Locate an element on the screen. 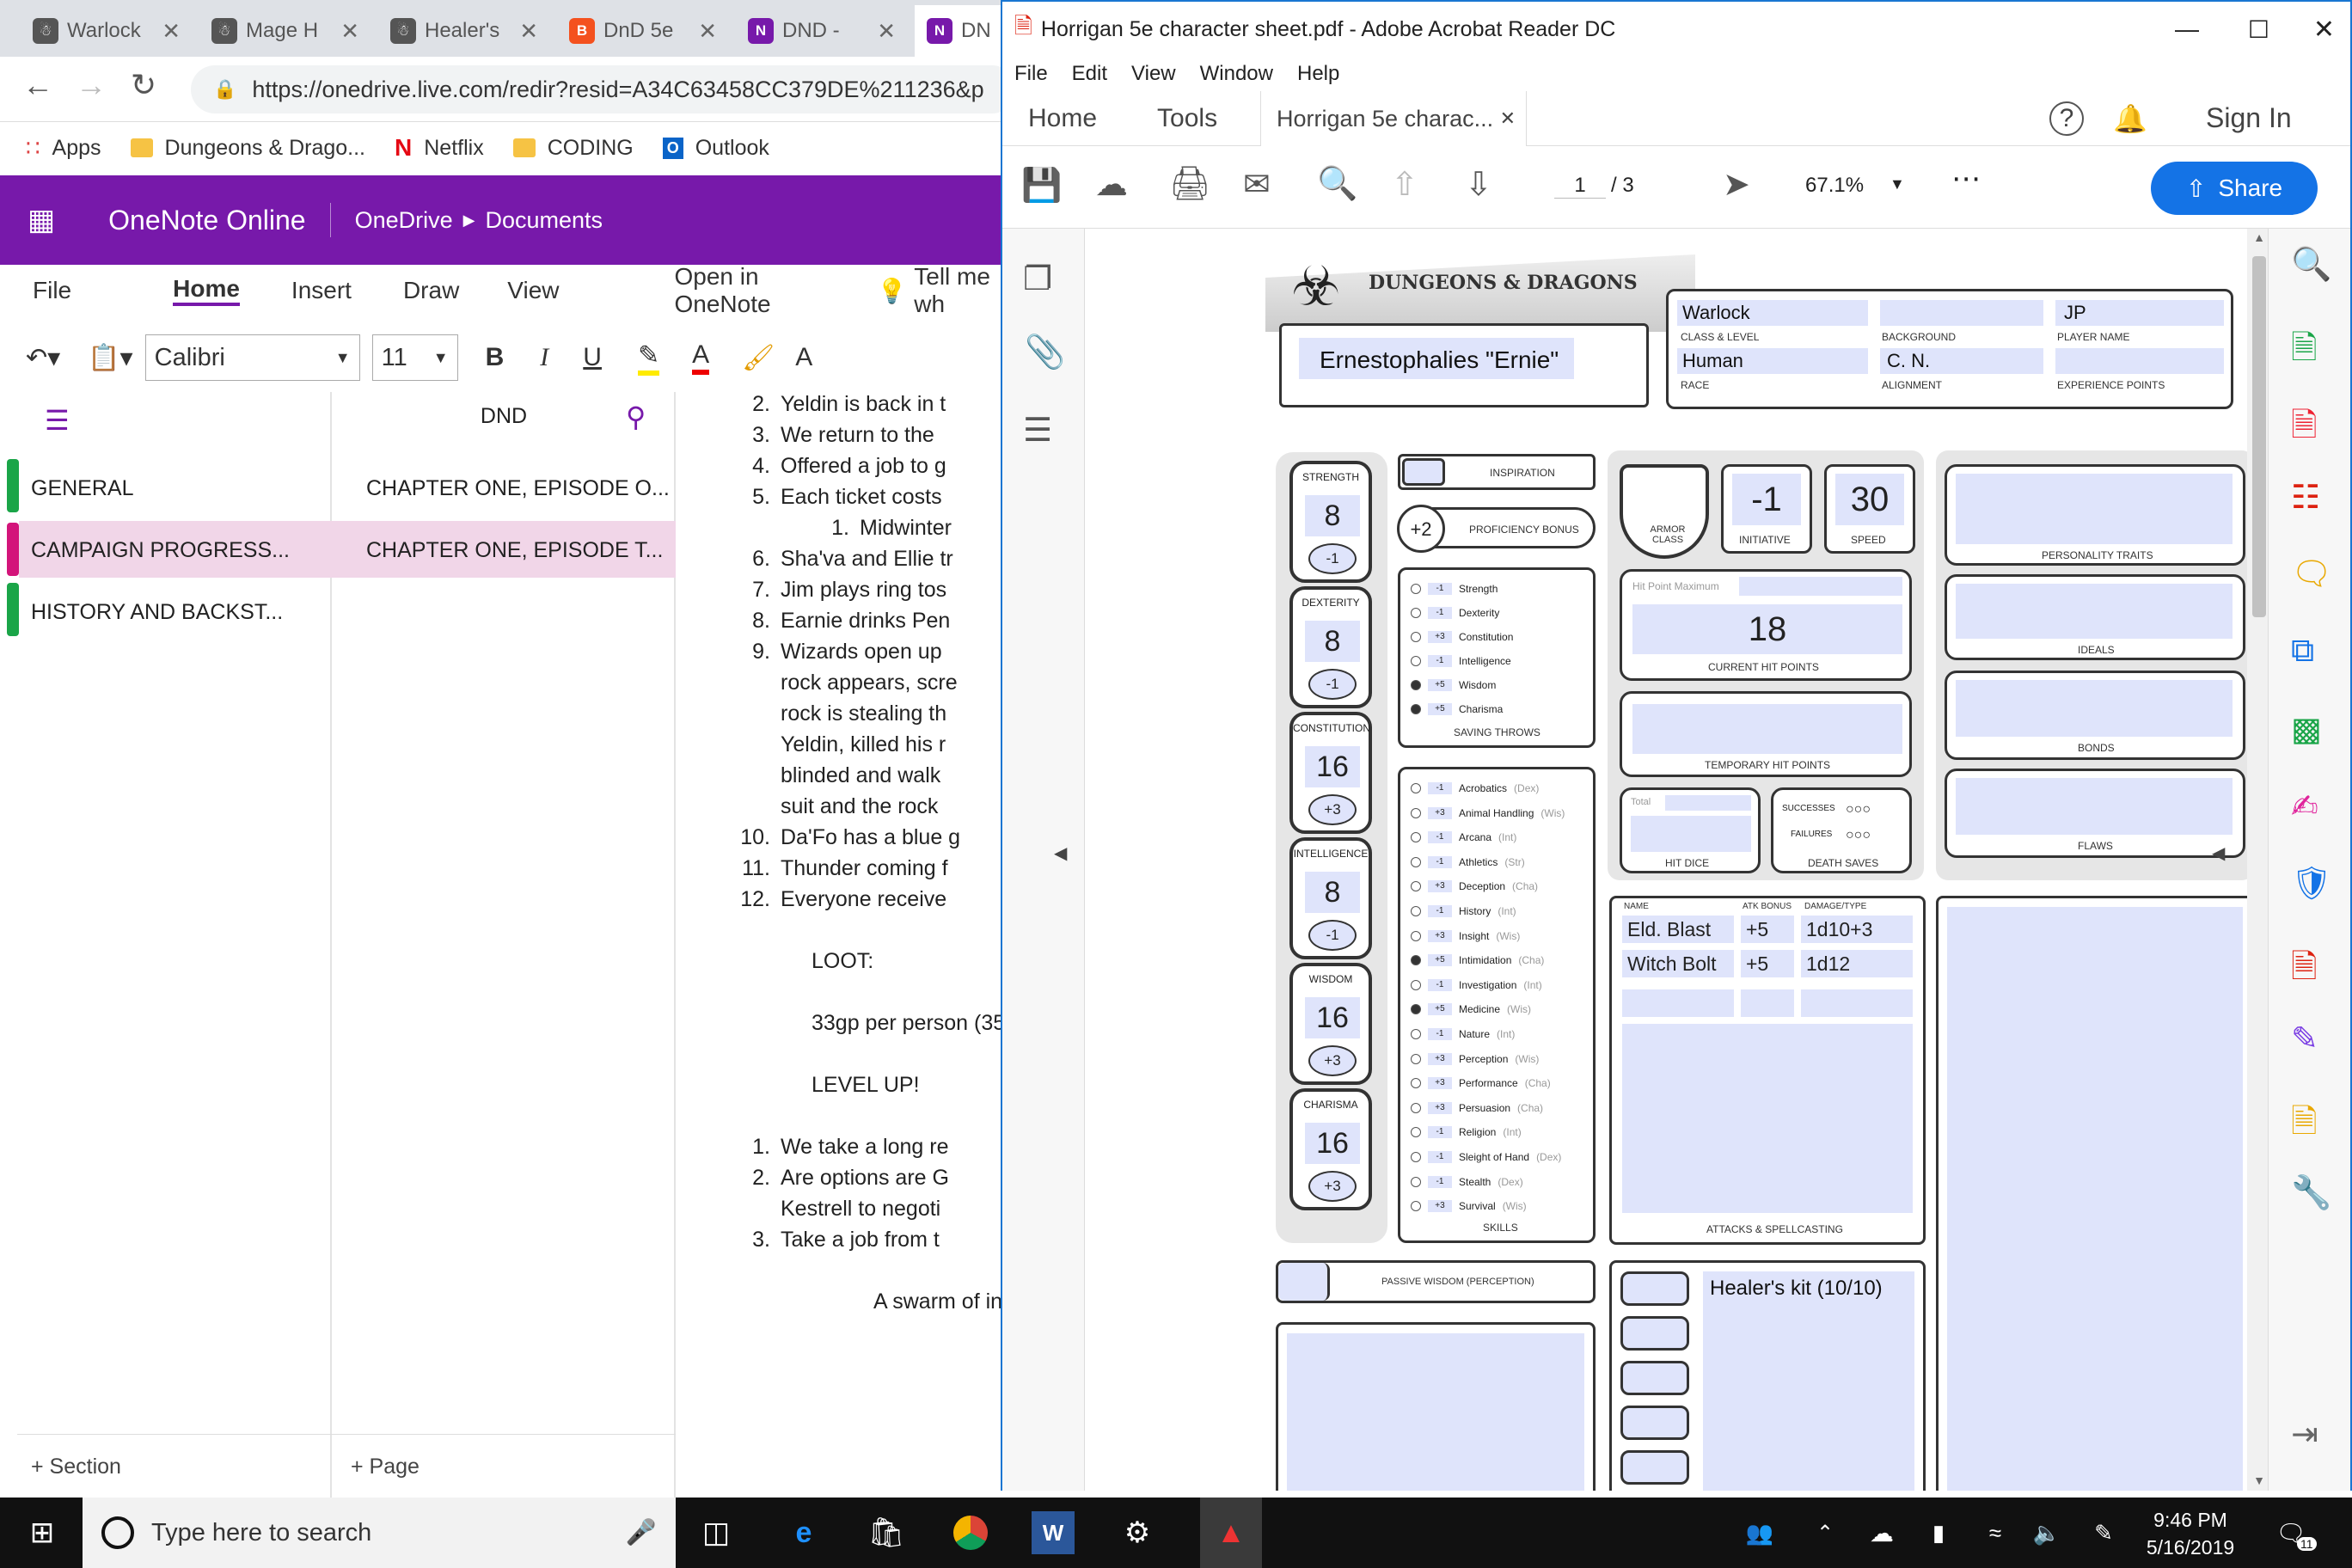  sign-in-button: Sign In is located at coordinates (2249, 118).